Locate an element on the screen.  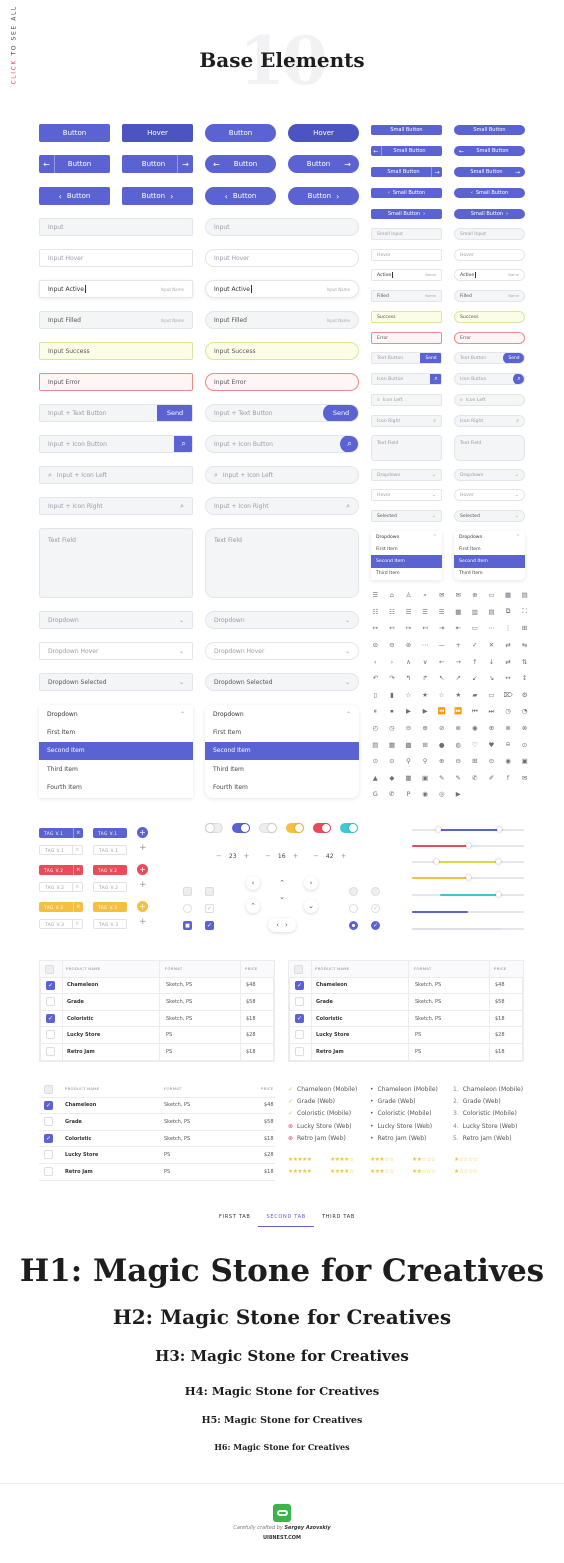
column-header: FORMAT is located at coordinates (423, 968).